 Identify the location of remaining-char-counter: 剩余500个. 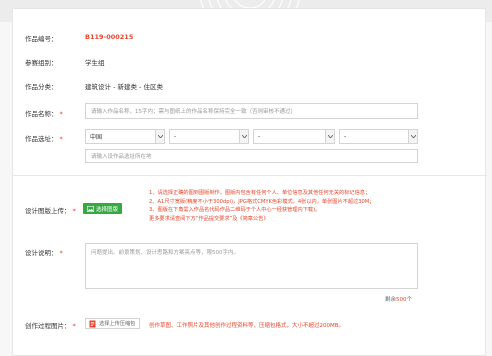
(399, 300).